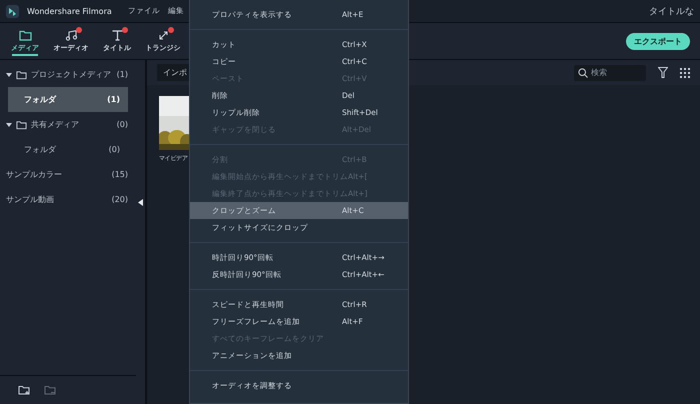  I want to click on transition-arrows-icon, so click(163, 35).